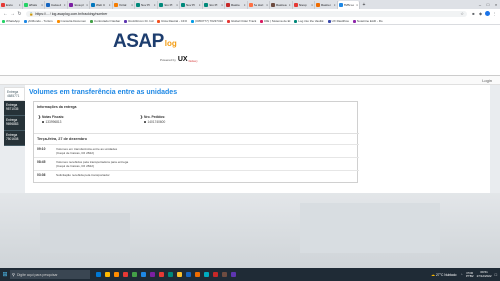  Describe the element at coordinates (444, 274) in the screenshot. I see `weather-widget: ☁ 27°C Nublado` at that location.